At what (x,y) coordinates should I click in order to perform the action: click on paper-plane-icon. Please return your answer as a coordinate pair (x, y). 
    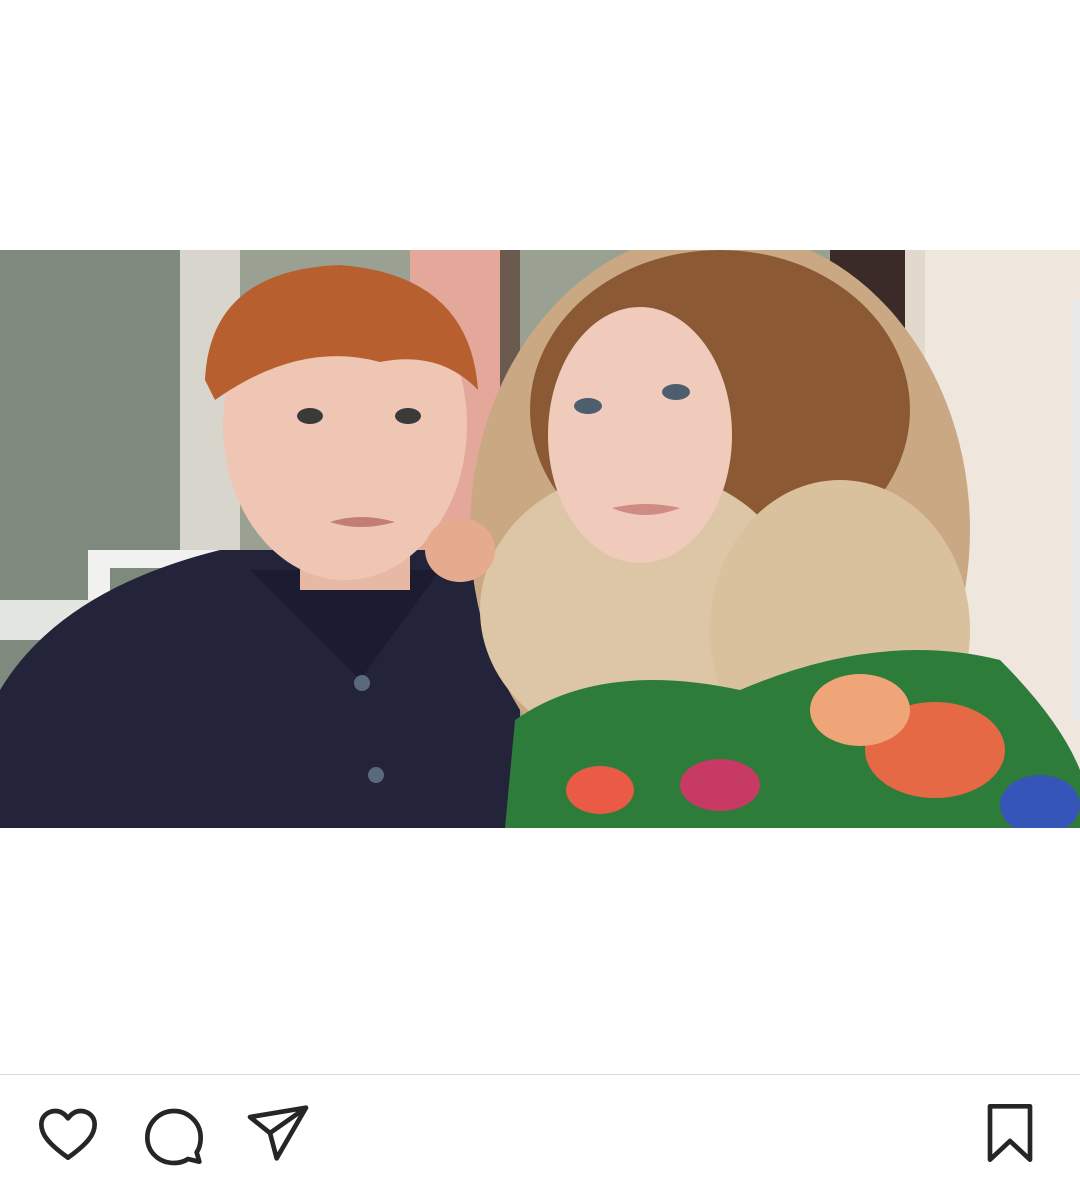
    Looking at the image, I should click on (278, 1133).